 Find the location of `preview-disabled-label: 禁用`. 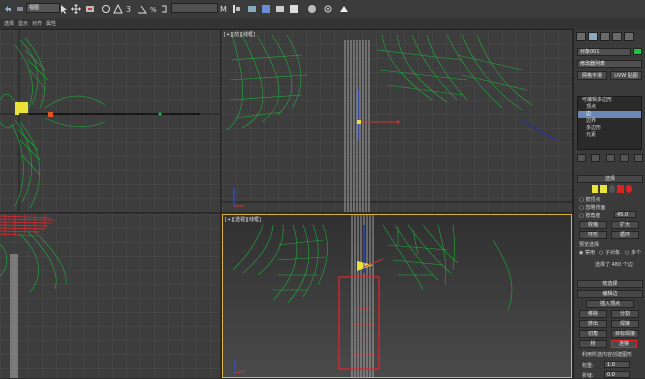

preview-disabled-label: 禁用 is located at coordinates (589, 253).